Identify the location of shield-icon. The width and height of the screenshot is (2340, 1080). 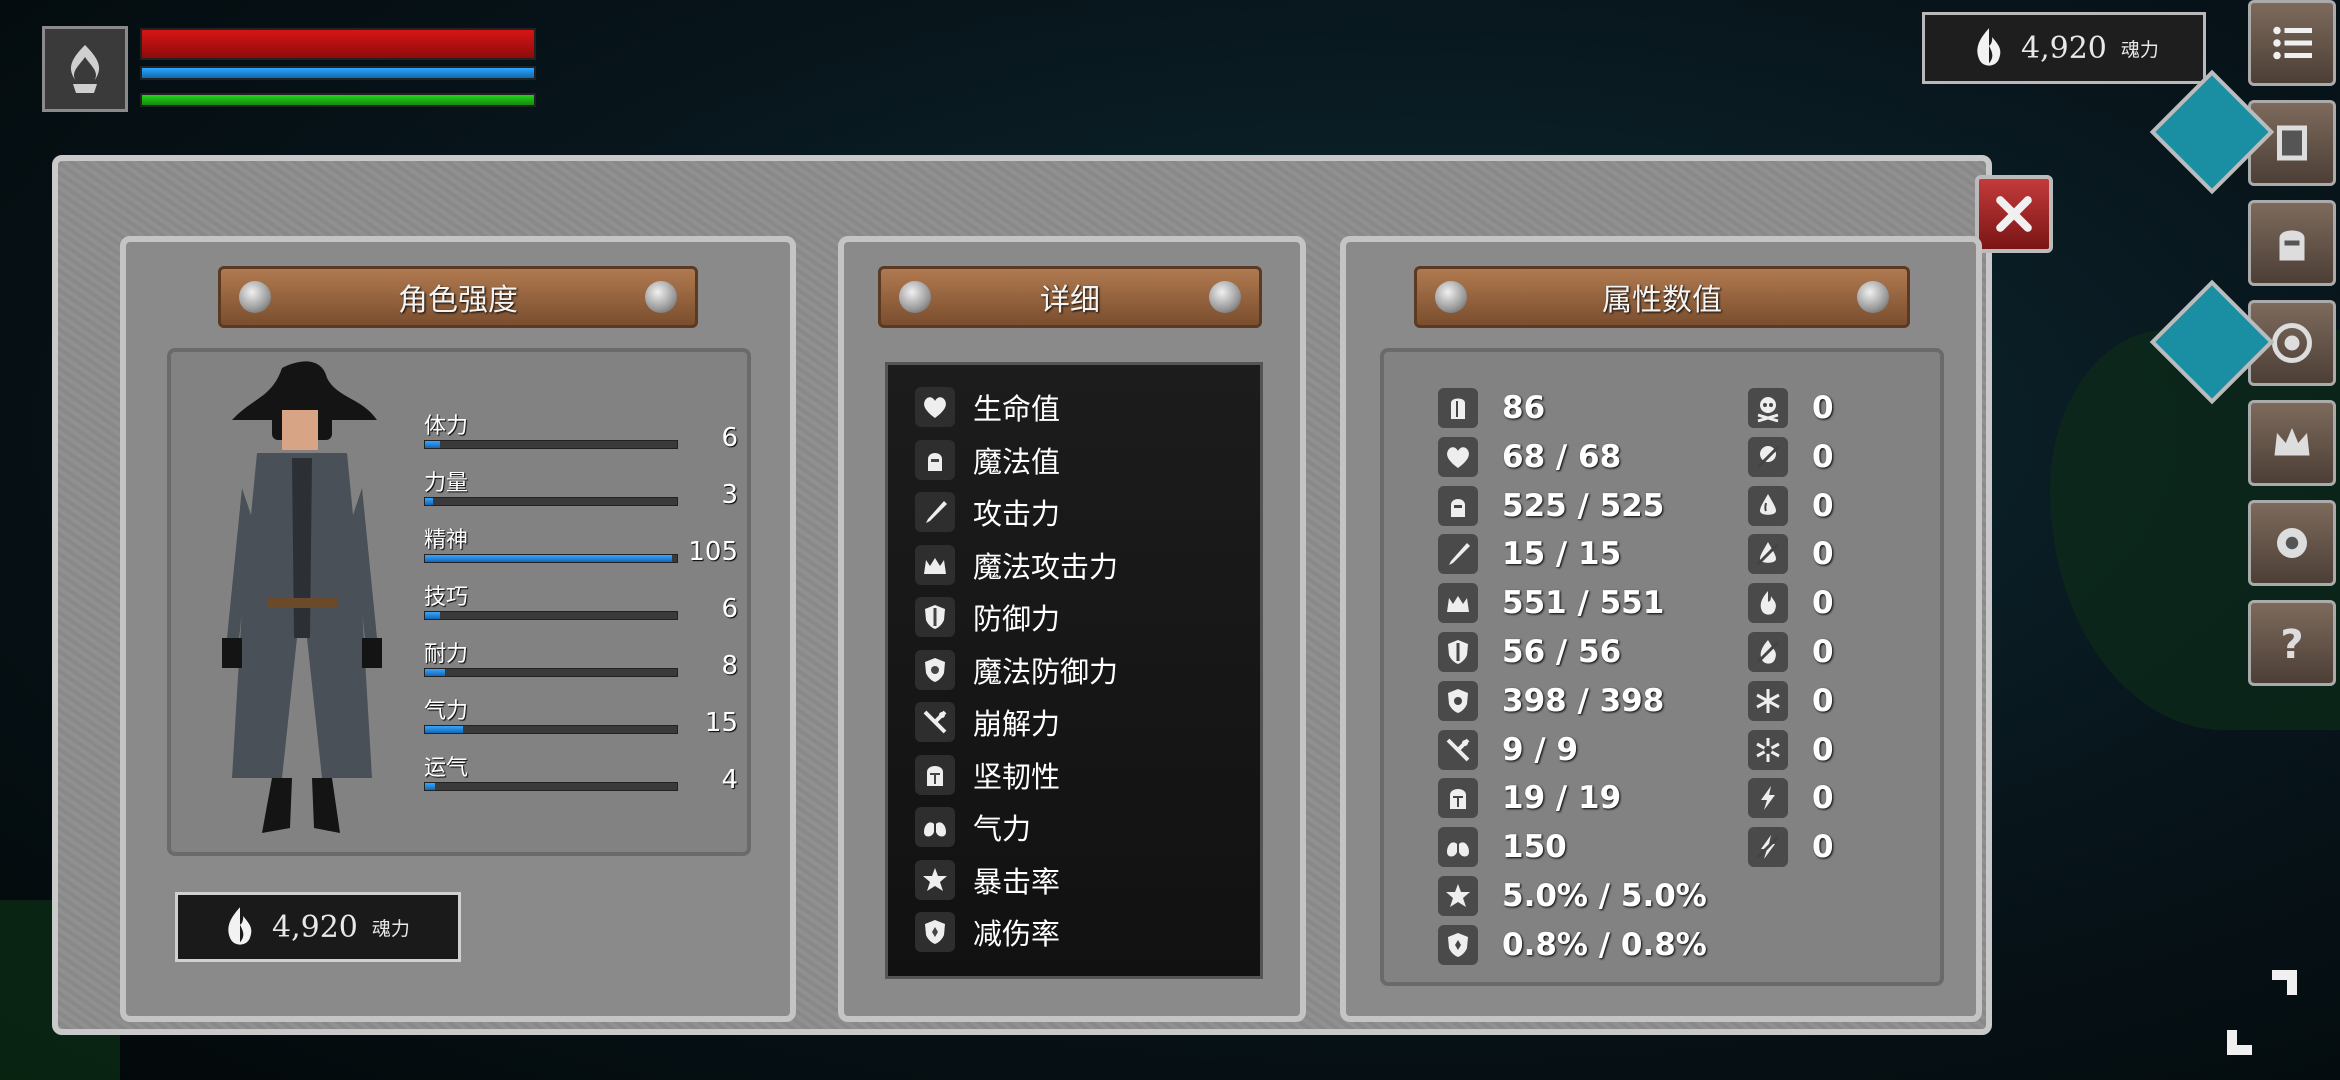
(935, 617).